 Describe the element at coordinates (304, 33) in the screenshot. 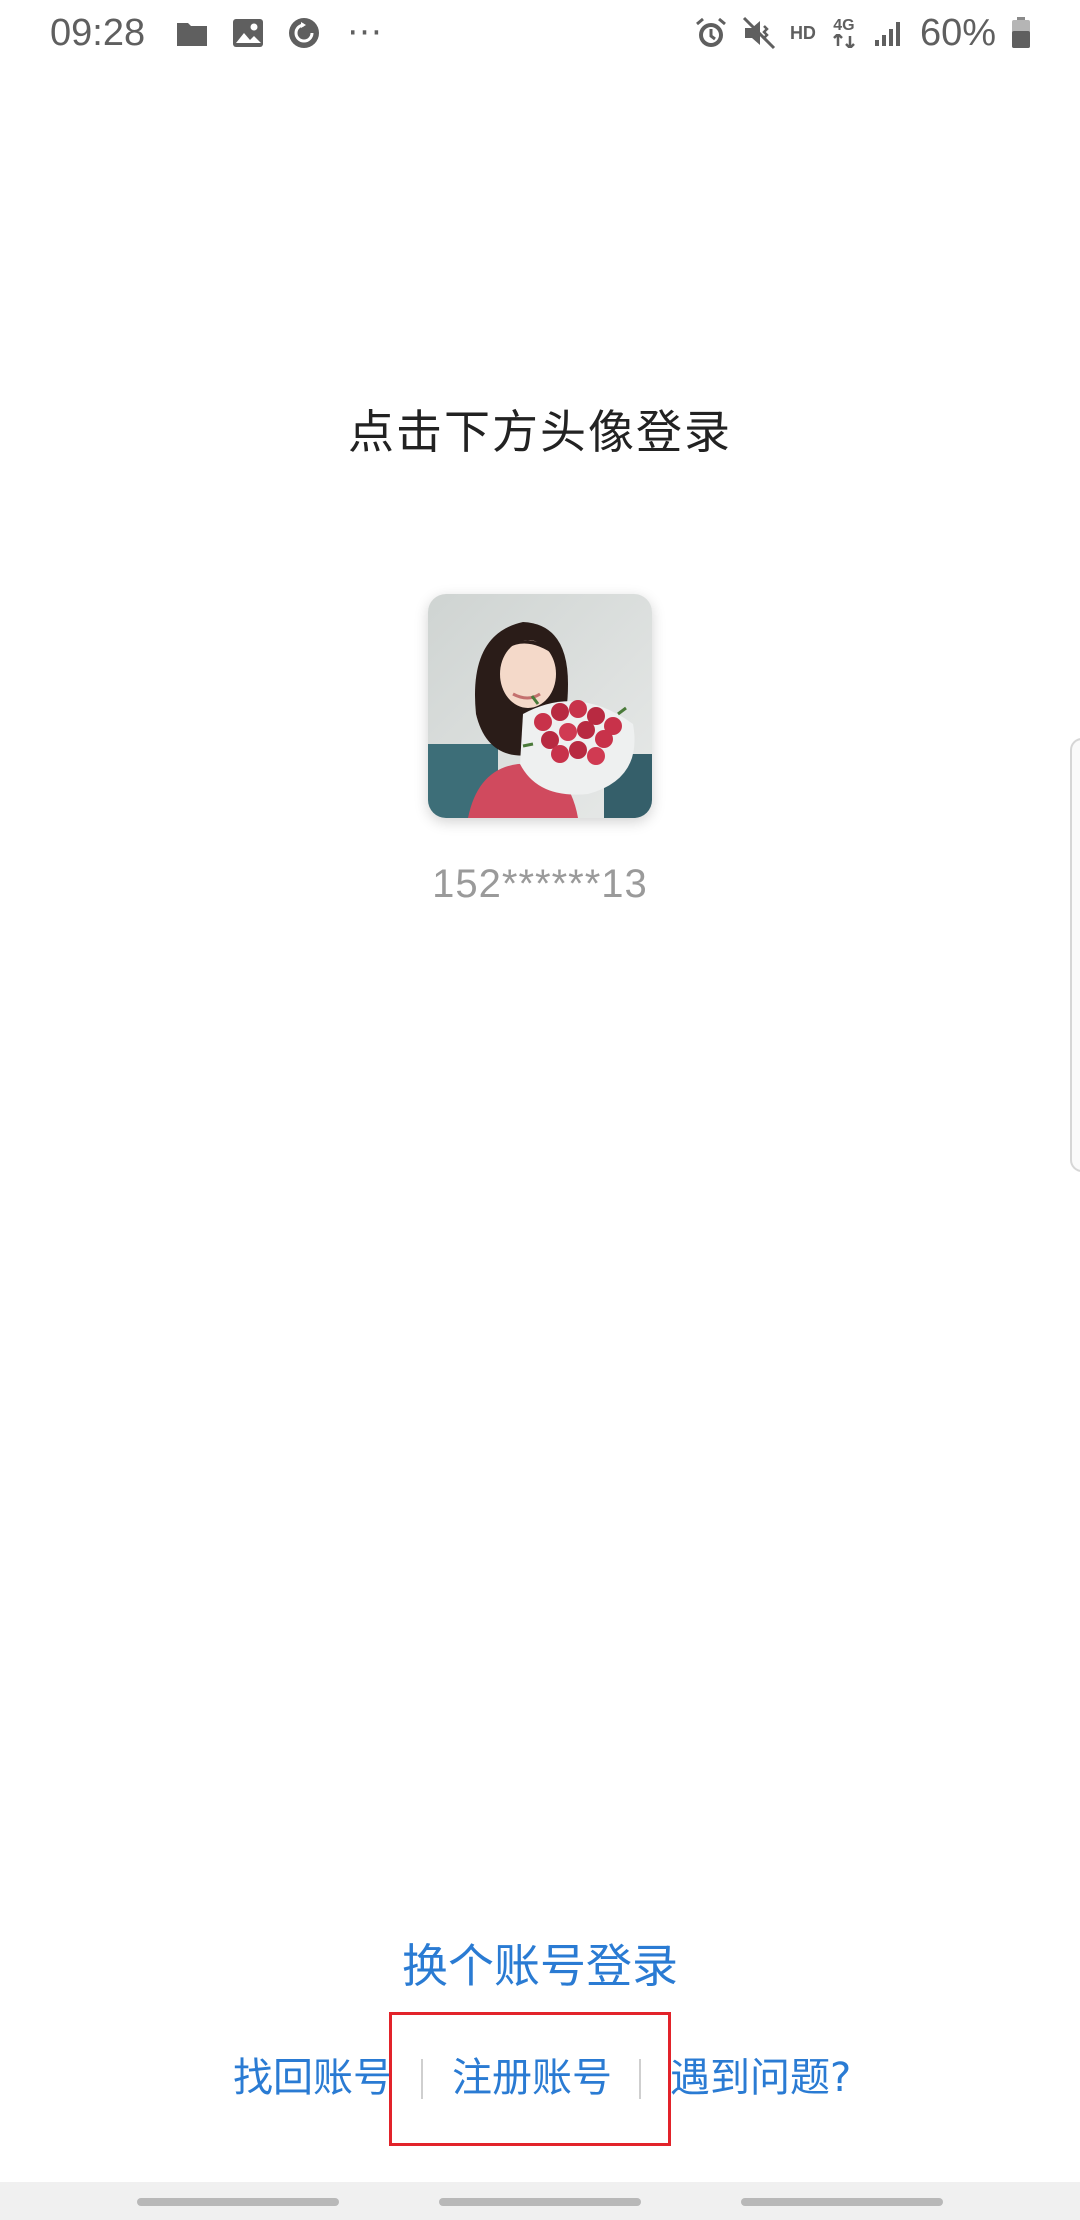

I see `sync-icon` at that location.